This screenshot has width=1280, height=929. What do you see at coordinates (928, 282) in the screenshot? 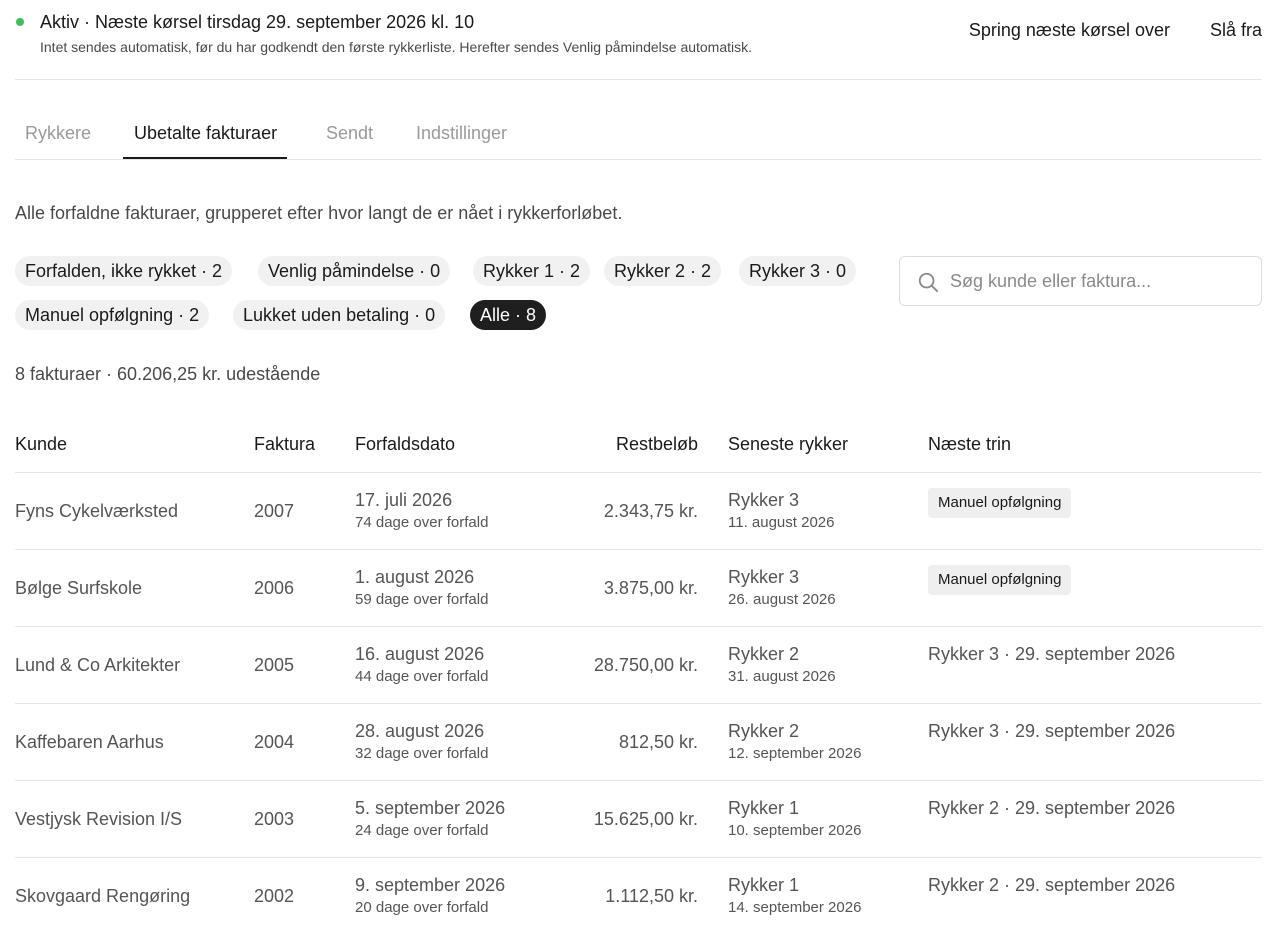
I see `search-icon` at bounding box center [928, 282].